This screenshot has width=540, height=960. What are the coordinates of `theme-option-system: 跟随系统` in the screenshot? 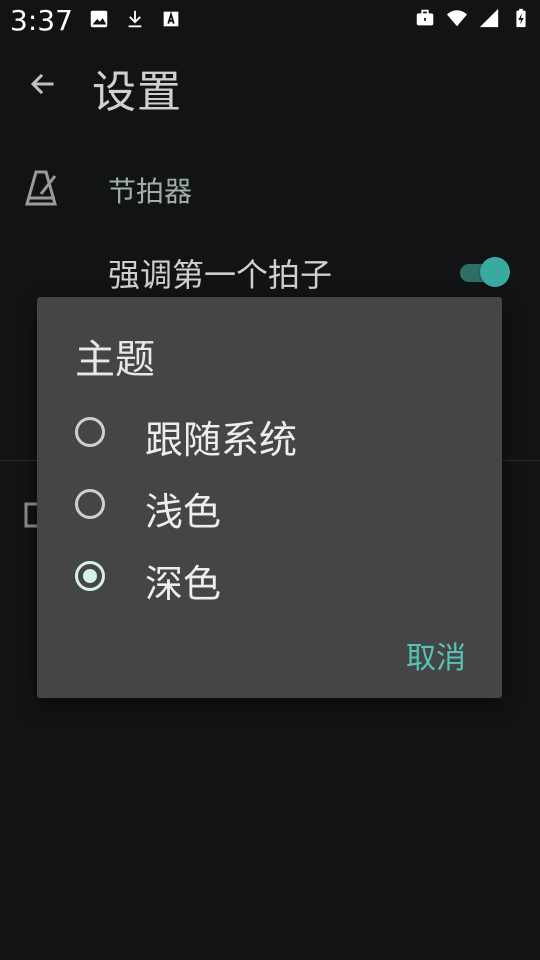 It's located at (269, 433).